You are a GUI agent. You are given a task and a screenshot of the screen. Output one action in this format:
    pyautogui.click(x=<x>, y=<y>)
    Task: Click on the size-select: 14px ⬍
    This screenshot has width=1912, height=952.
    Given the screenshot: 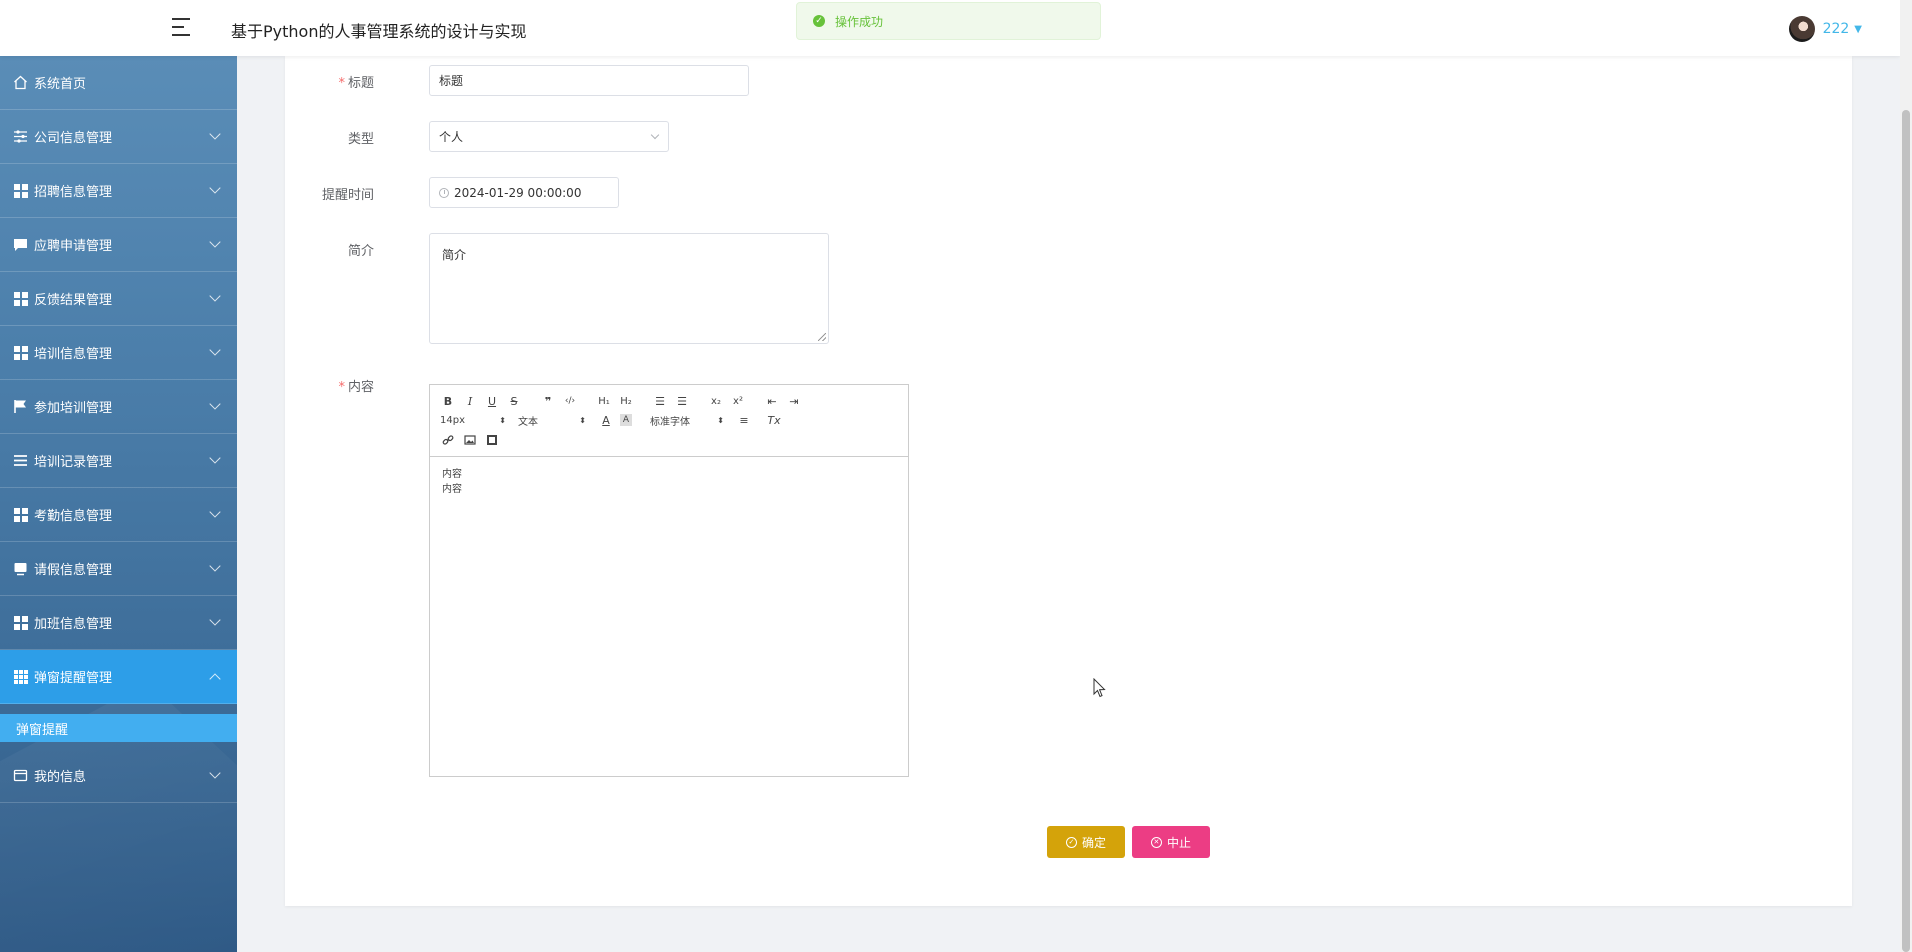 What is the action you would take?
    pyautogui.click(x=473, y=420)
    